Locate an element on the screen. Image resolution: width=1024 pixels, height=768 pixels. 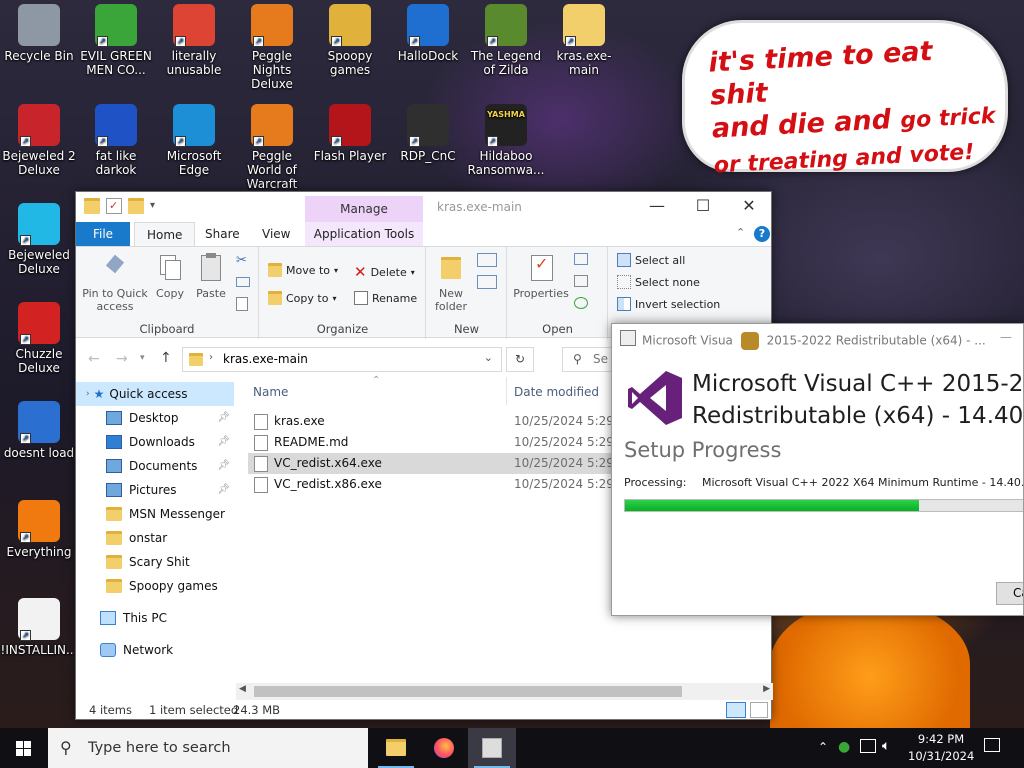
desktop-icon: ↗ kras.exe-main is located at coordinates (584, 40).